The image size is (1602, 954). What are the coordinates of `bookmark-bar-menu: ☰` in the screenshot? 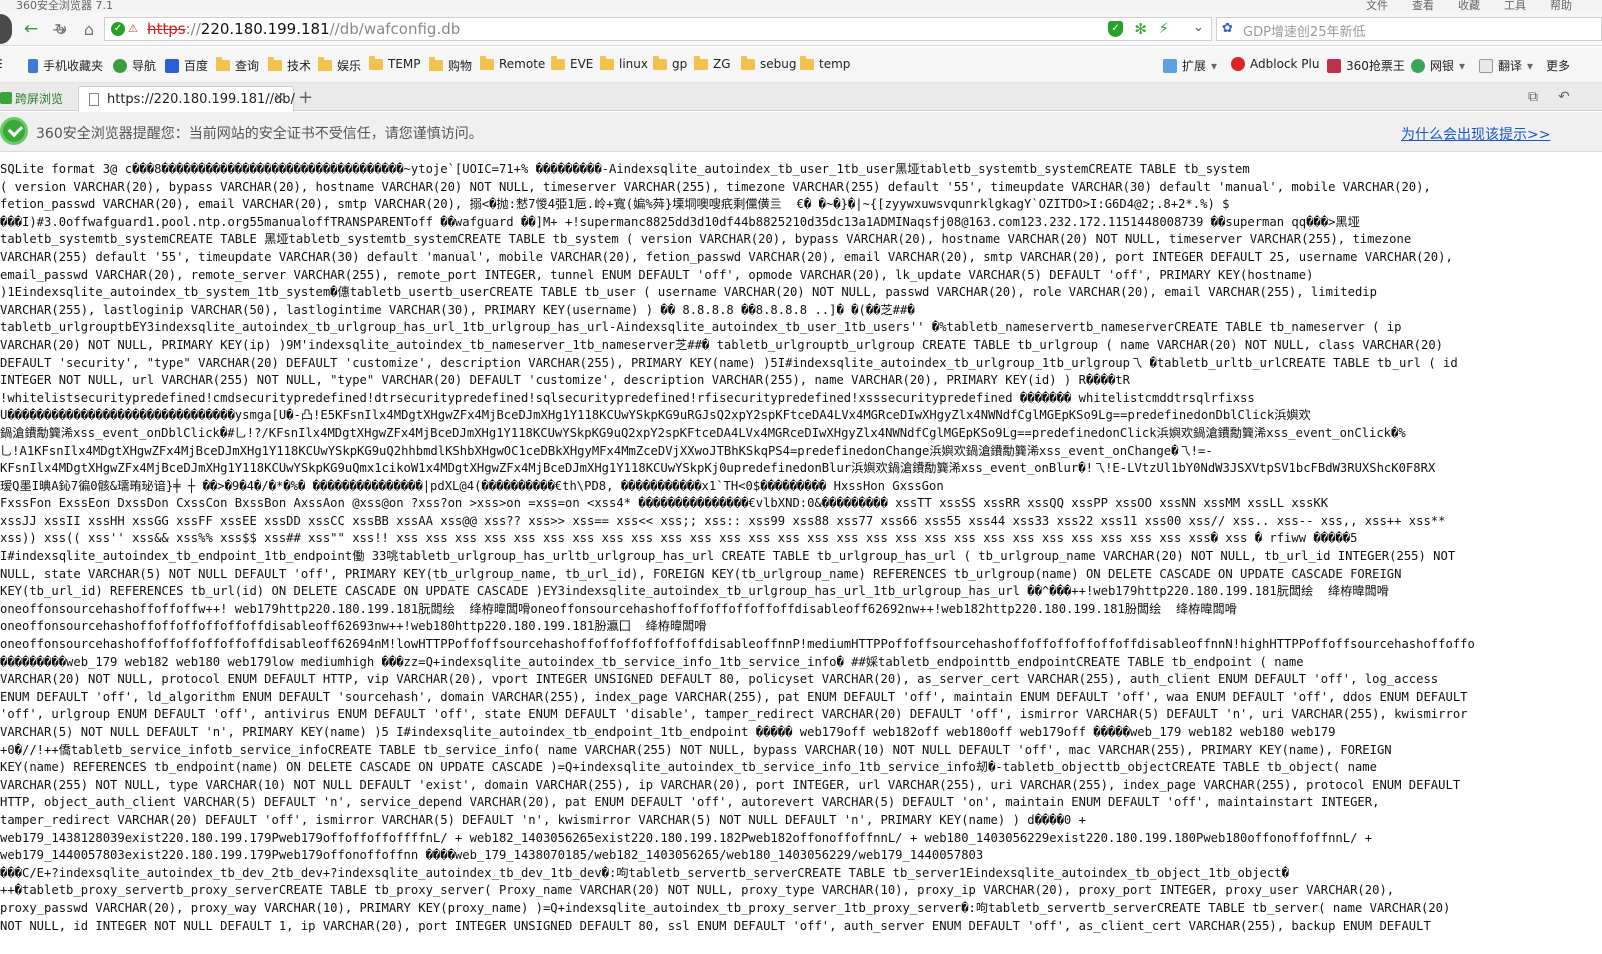 It's located at (1, 64).